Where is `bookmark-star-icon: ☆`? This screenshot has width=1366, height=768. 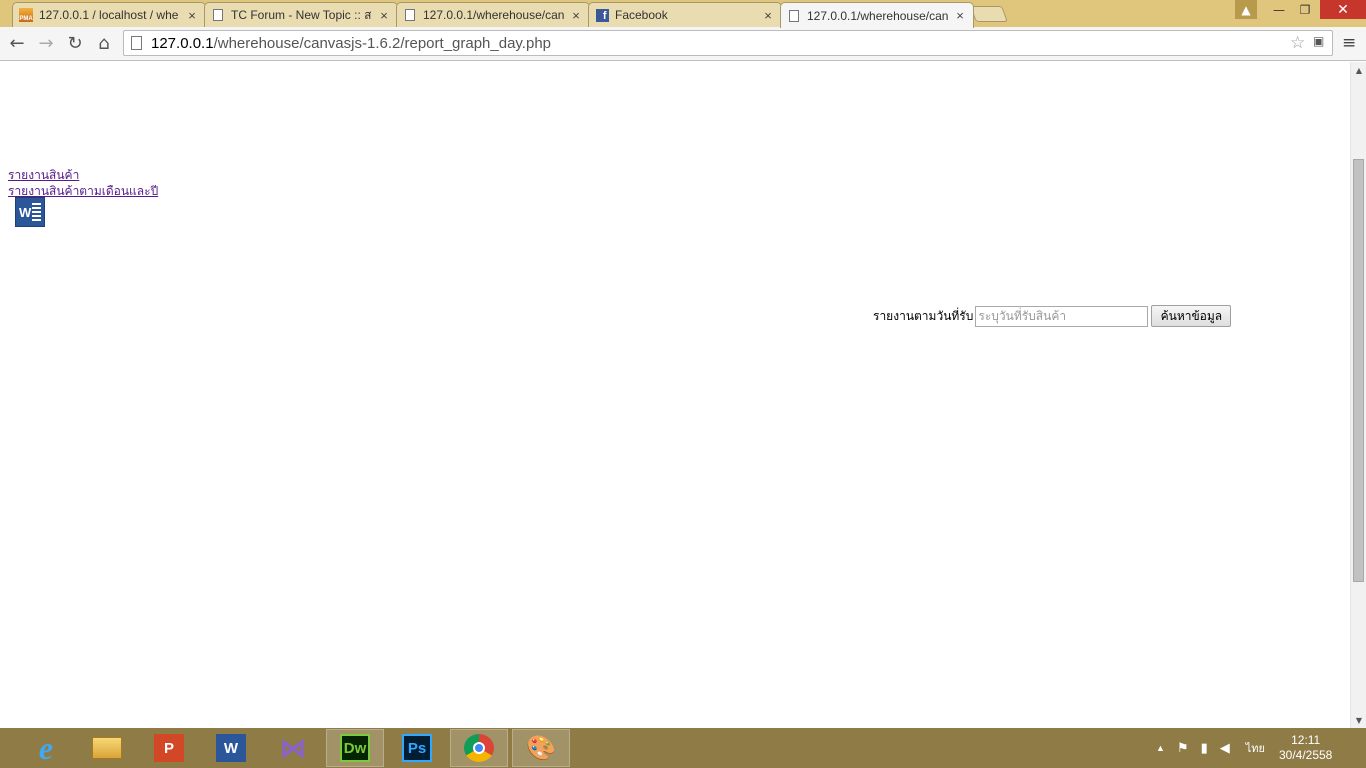 bookmark-star-icon: ☆ is located at coordinates (1297, 43).